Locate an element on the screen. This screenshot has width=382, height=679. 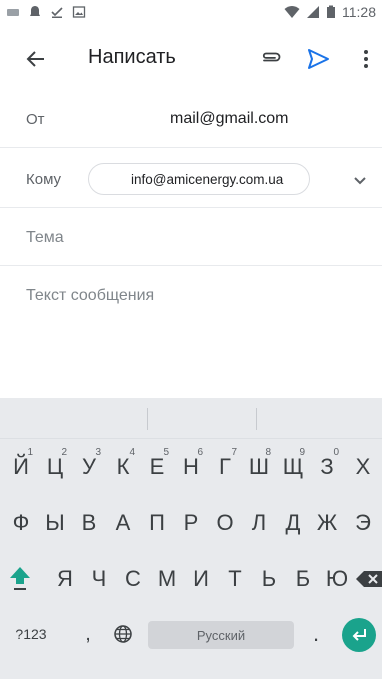
key: Ц2 is located at coordinates (55, 467).